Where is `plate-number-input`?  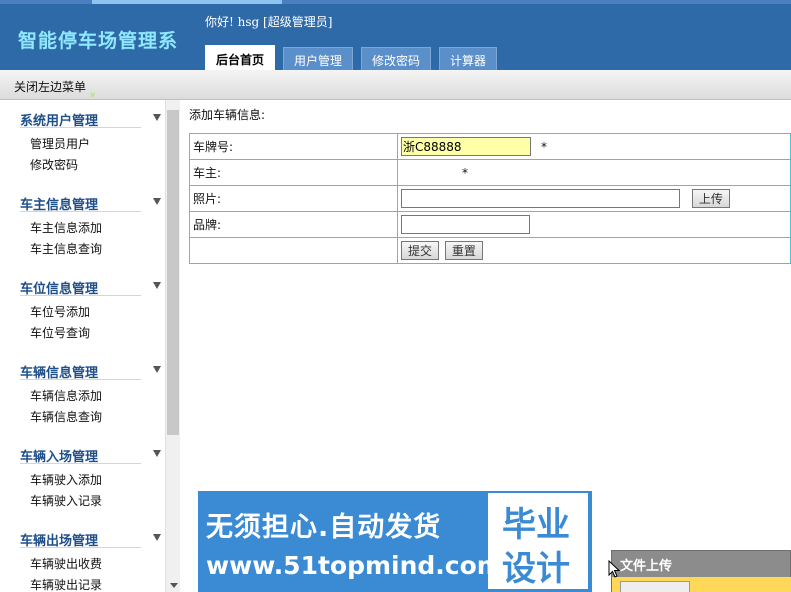
plate-number-input is located at coordinates (466, 146).